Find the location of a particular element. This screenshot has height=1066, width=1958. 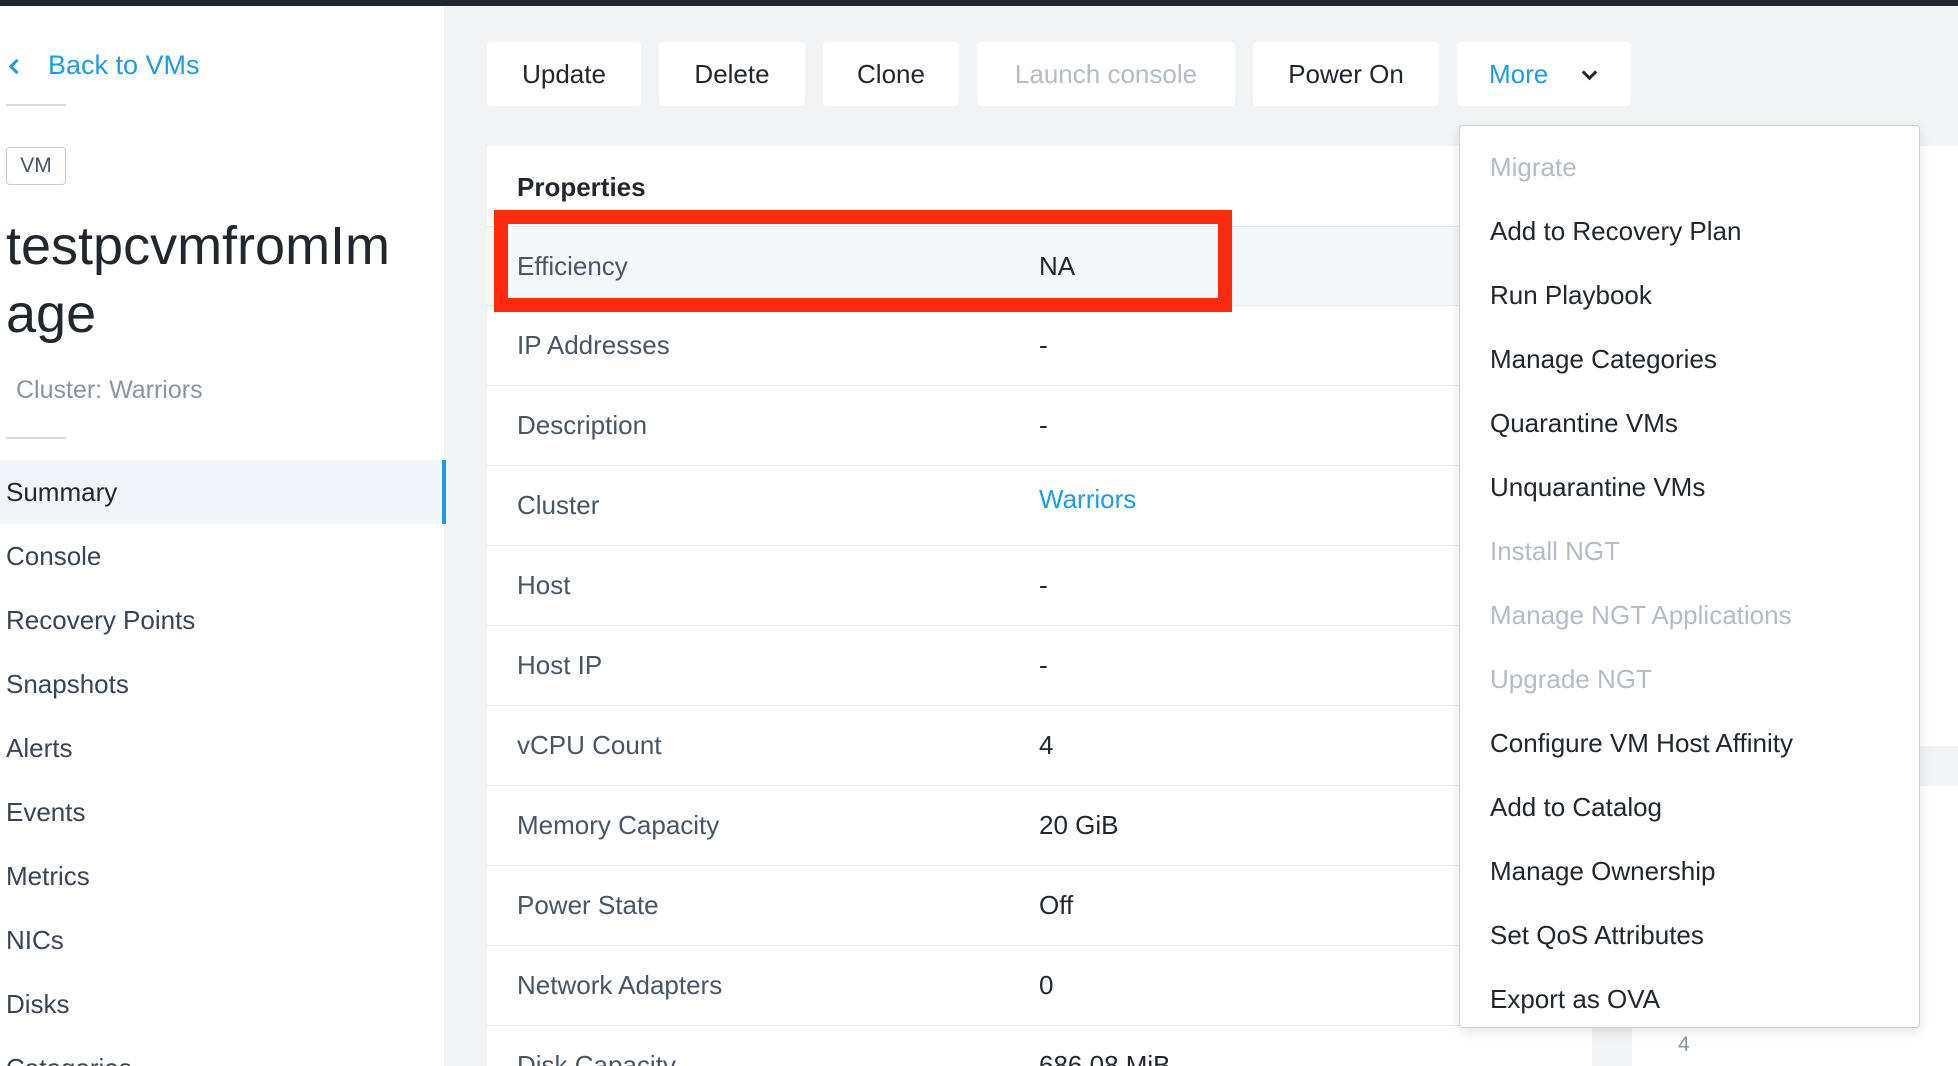

menu-item-manage-ngt-applications: Manage NGT Applications is located at coordinates (1641, 615).